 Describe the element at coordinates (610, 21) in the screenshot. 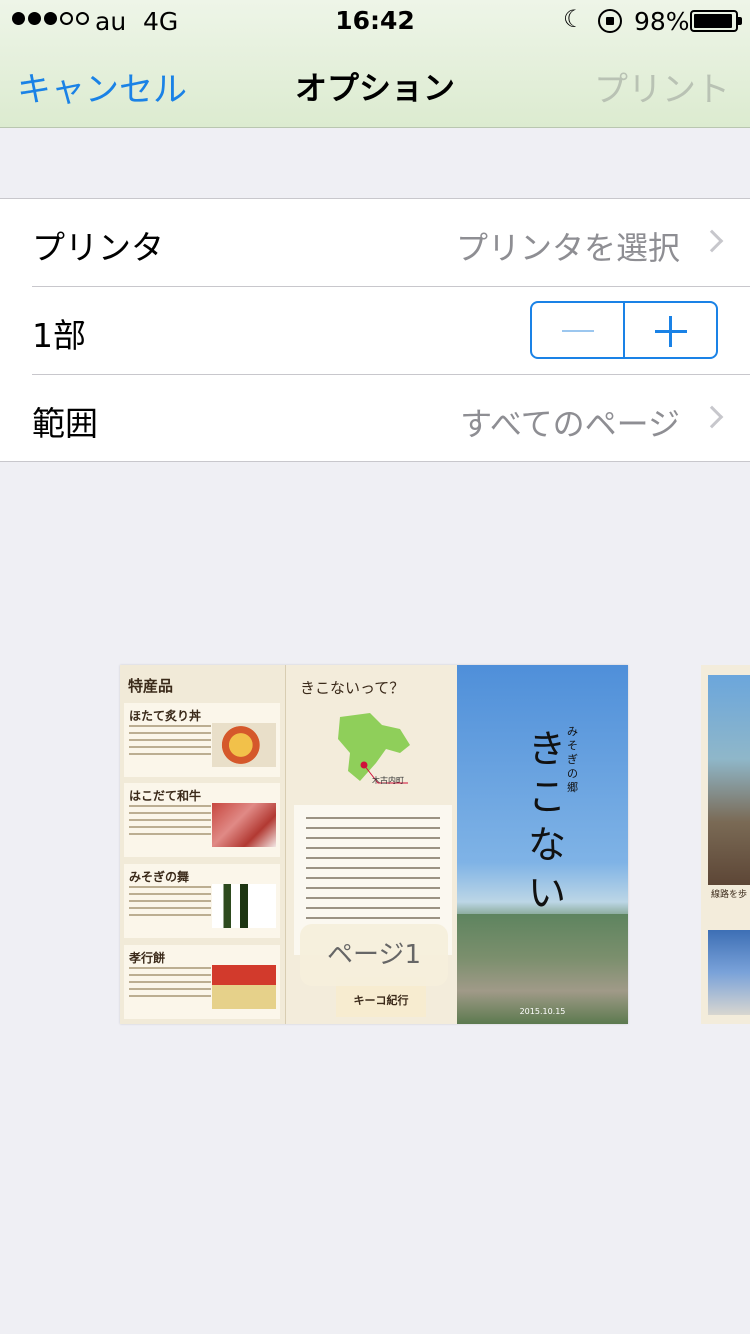

I see `orientation-lock-icon` at that location.